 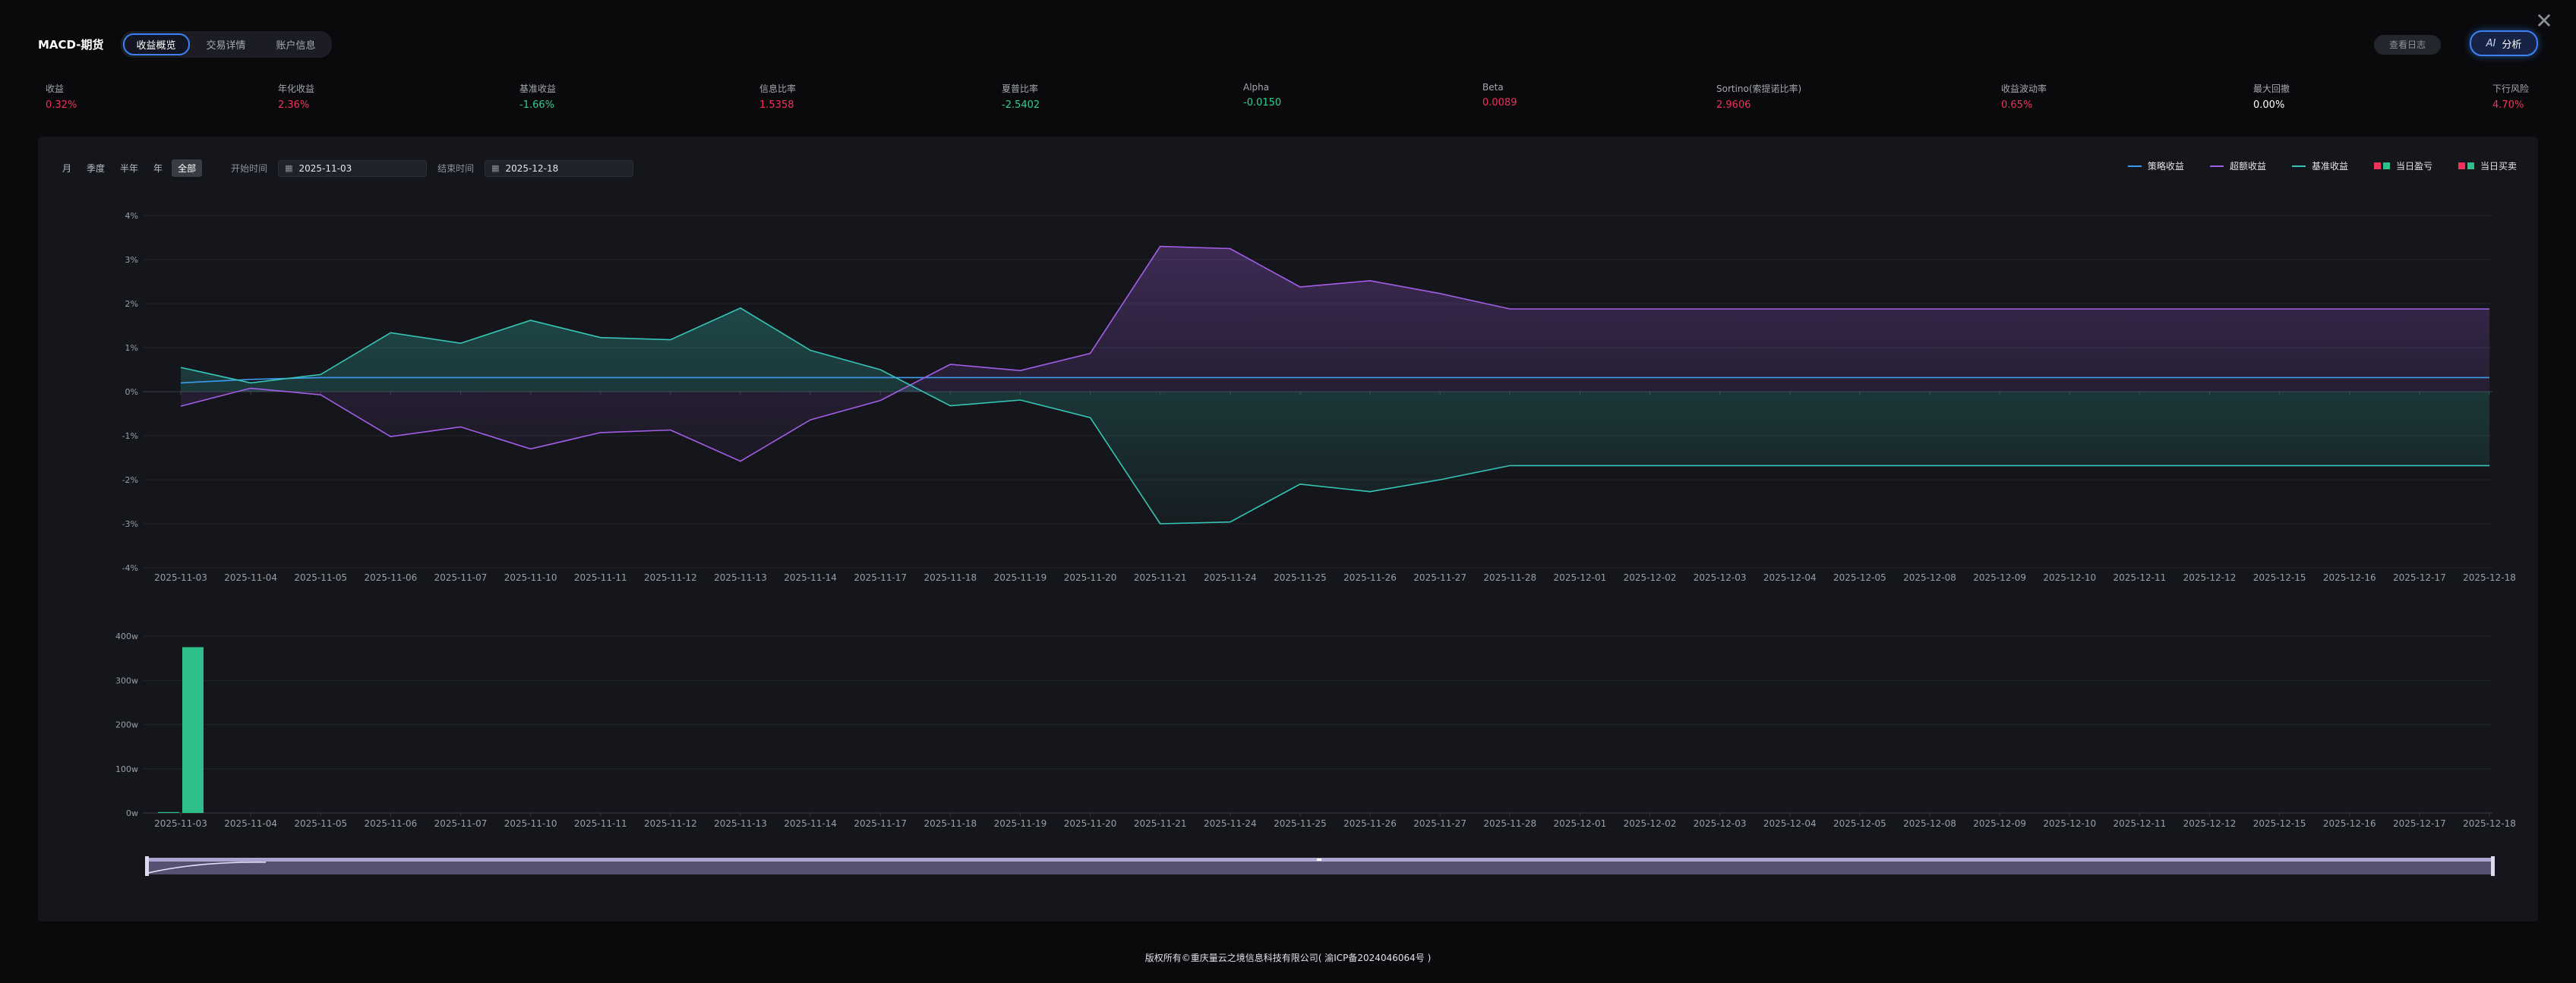 What do you see at coordinates (1999, 577) in the screenshot?
I see `x-tick-label: 2025-12-09` at bounding box center [1999, 577].